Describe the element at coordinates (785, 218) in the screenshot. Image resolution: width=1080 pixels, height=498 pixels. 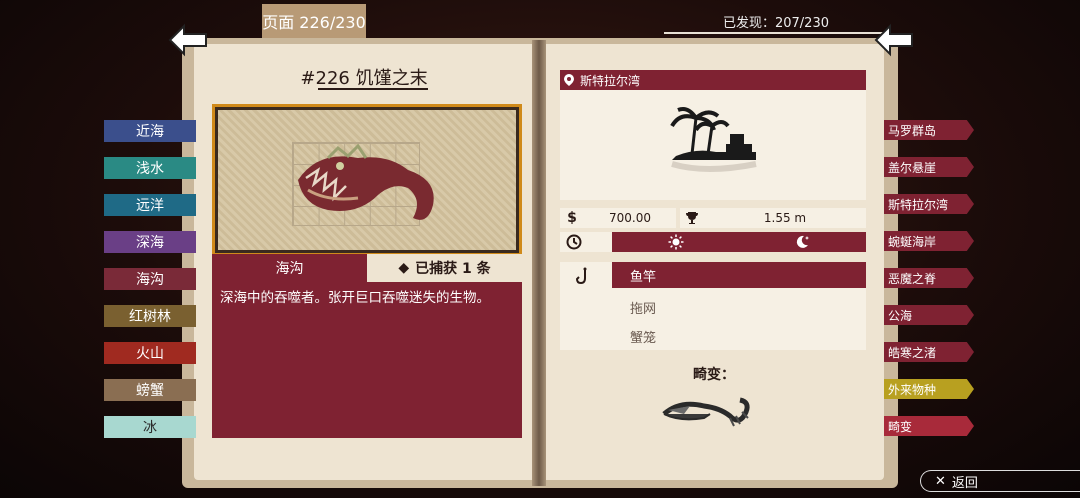
I see `size-value: 1.55 m` at that location.